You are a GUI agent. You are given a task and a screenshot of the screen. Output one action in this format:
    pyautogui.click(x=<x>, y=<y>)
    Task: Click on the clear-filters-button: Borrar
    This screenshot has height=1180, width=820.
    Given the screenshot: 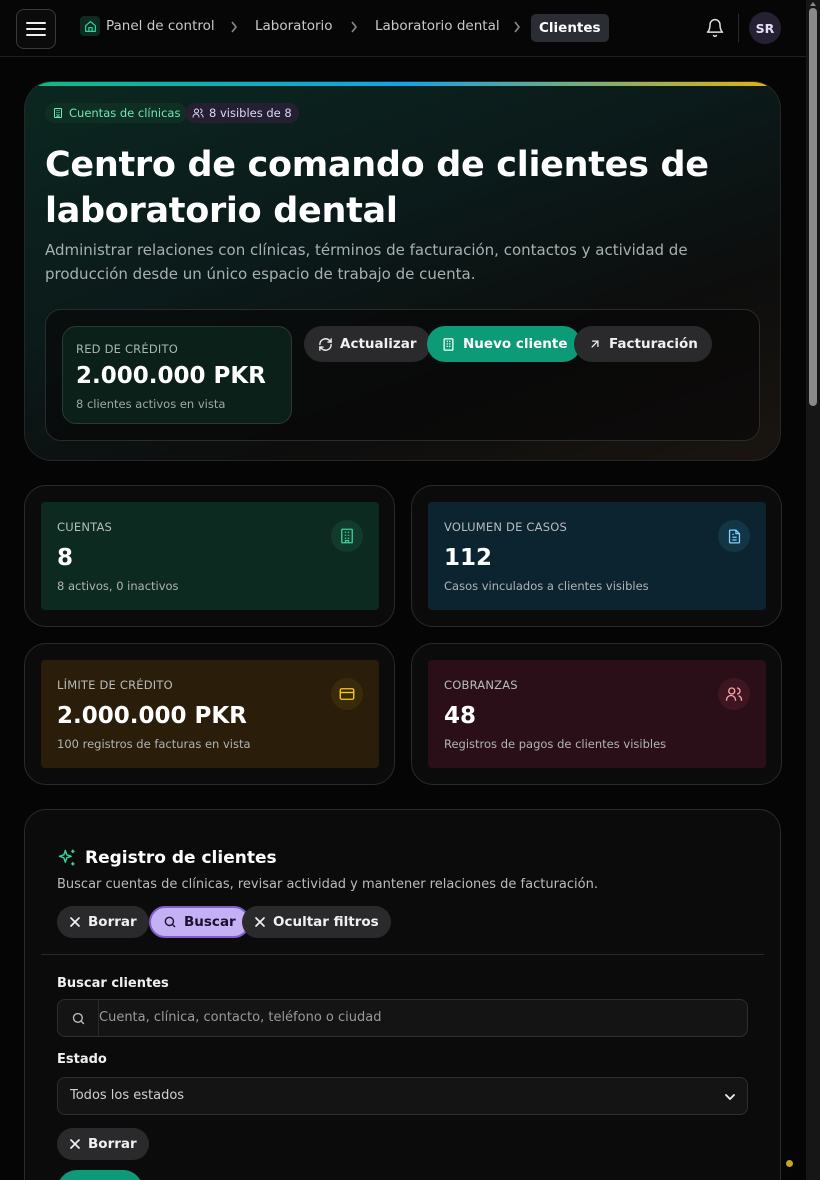 What is the action you would take?
    pyautogui.click(x=103, y=1144)
    